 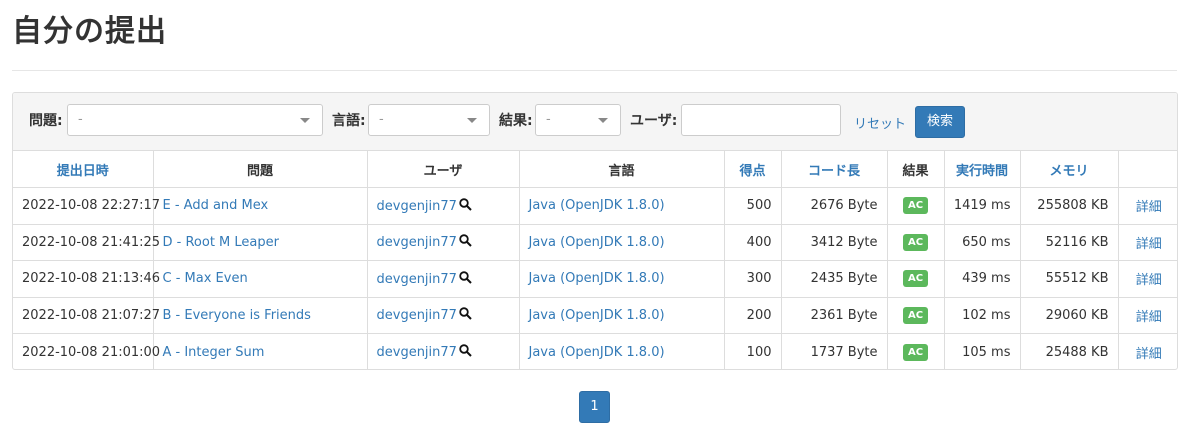 What do you see at coordinates (834, 279) in the screenshot?
I see `code-length-cell: 2435 Byte` at bounding box center [834, 279].